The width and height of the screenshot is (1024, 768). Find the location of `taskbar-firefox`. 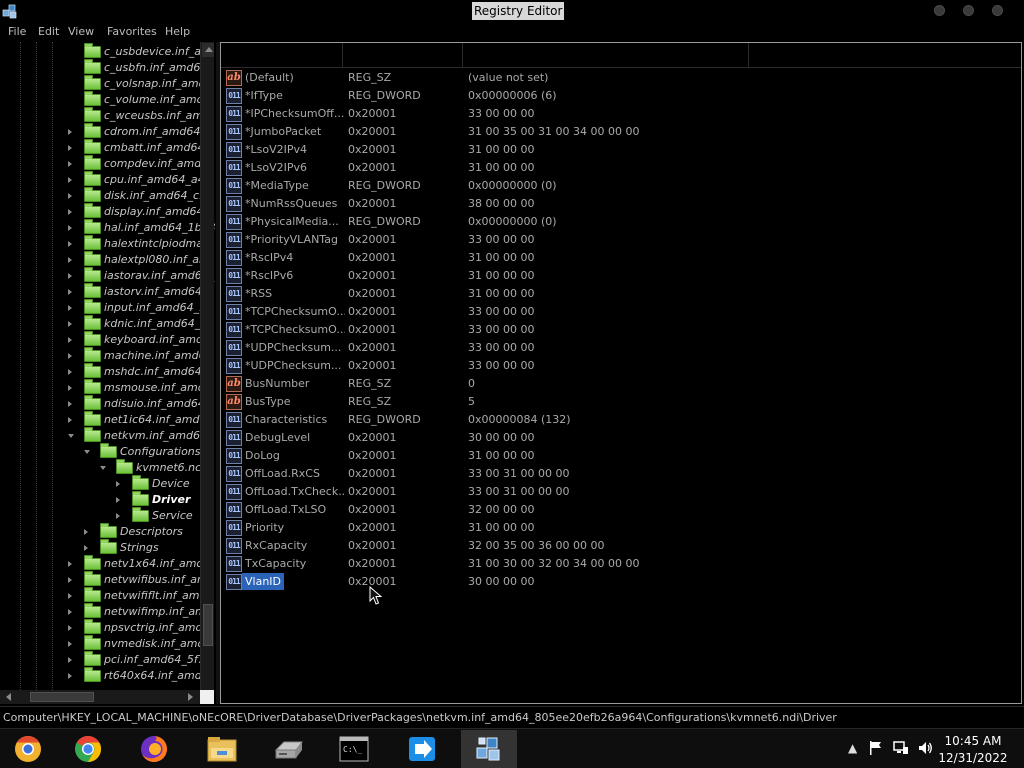

taskbar-firefox is located at coordinates (154, 749).